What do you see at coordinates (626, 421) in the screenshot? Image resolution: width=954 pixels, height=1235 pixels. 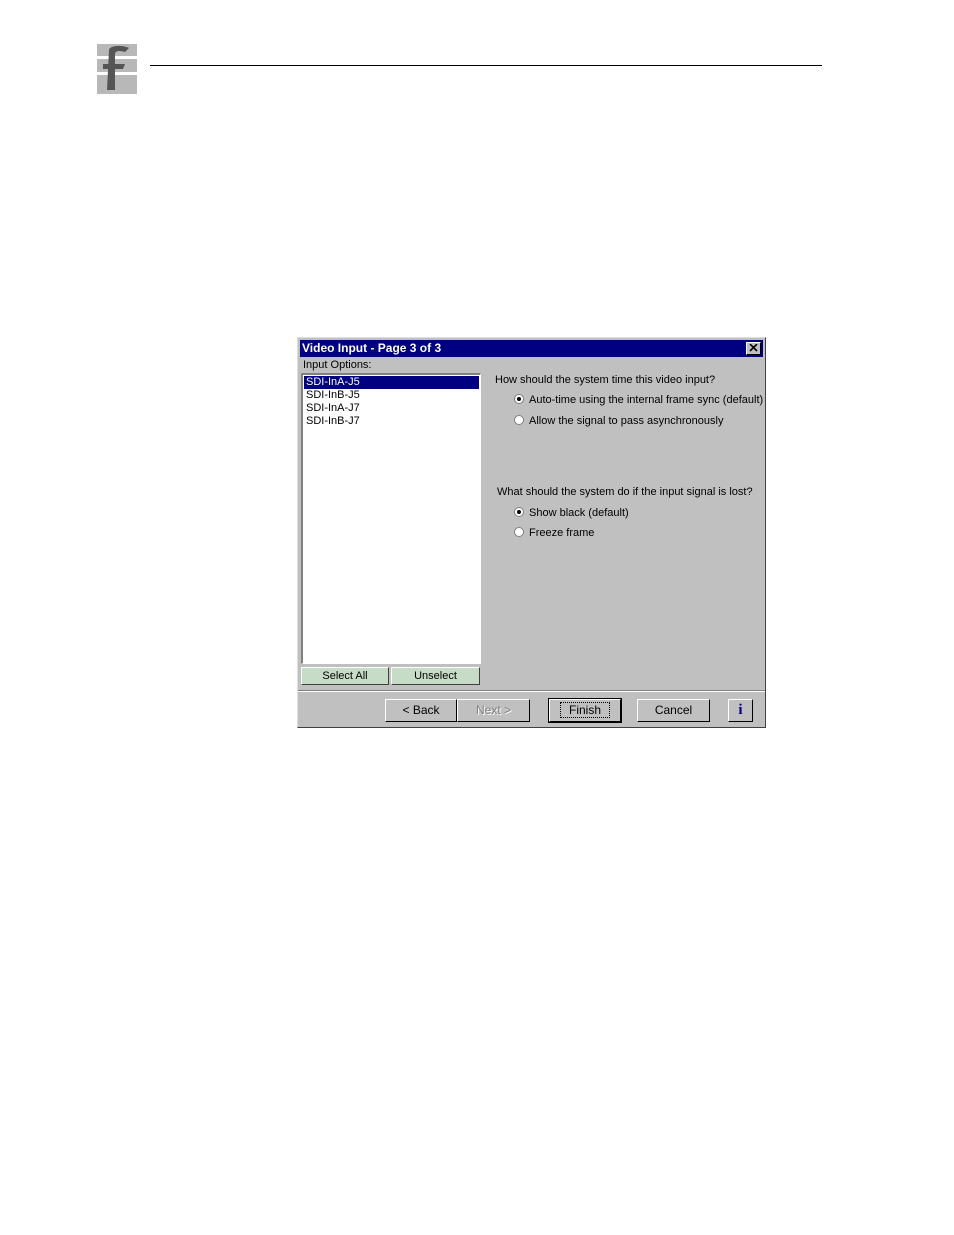 I see `radio-label: Allow the signal to pass asynchronously` at bounding box center [626, 421].